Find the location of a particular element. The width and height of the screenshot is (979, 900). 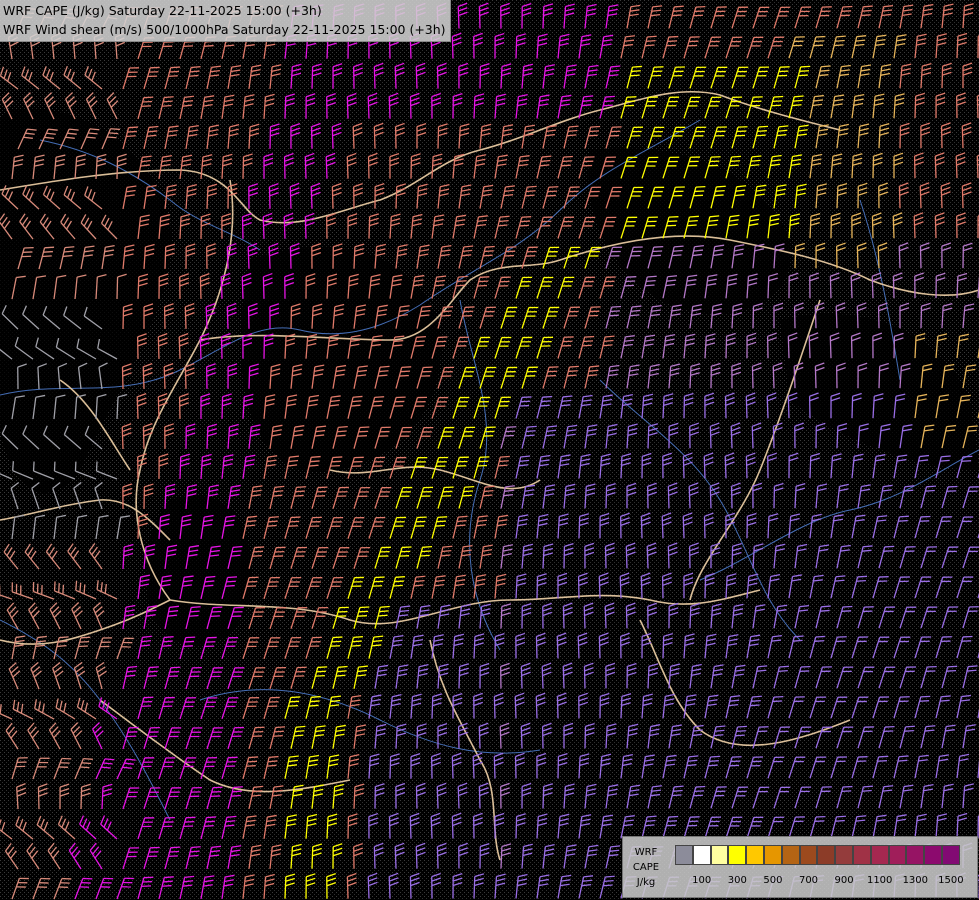

legend-tick: 1100 is located at coordinates (879, 880).